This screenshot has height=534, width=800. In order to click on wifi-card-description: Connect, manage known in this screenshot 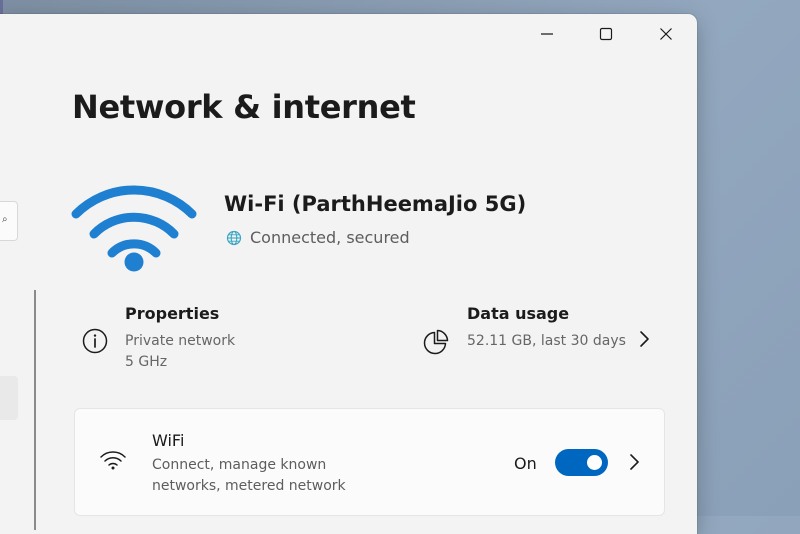, I will do `click(239, 465)`.